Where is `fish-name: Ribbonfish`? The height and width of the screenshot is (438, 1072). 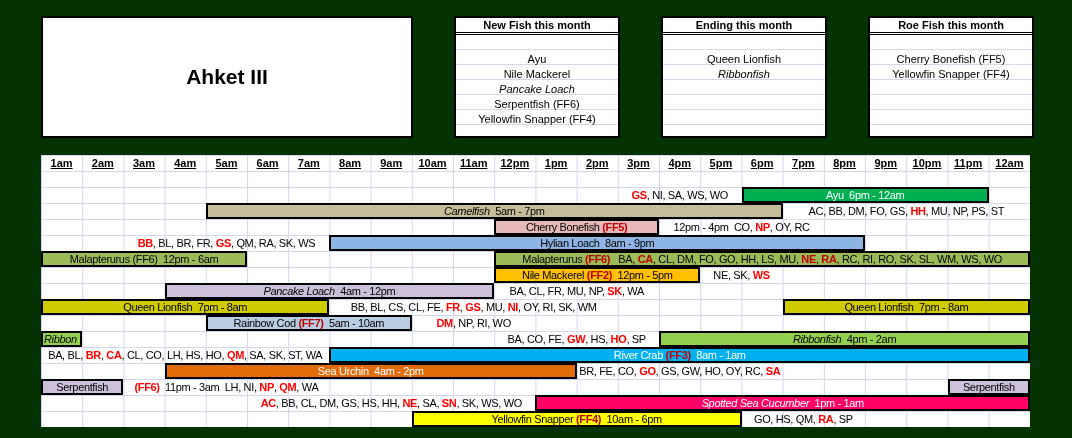 fish-name: Ribbonfish is located at coordinates (744, 74).